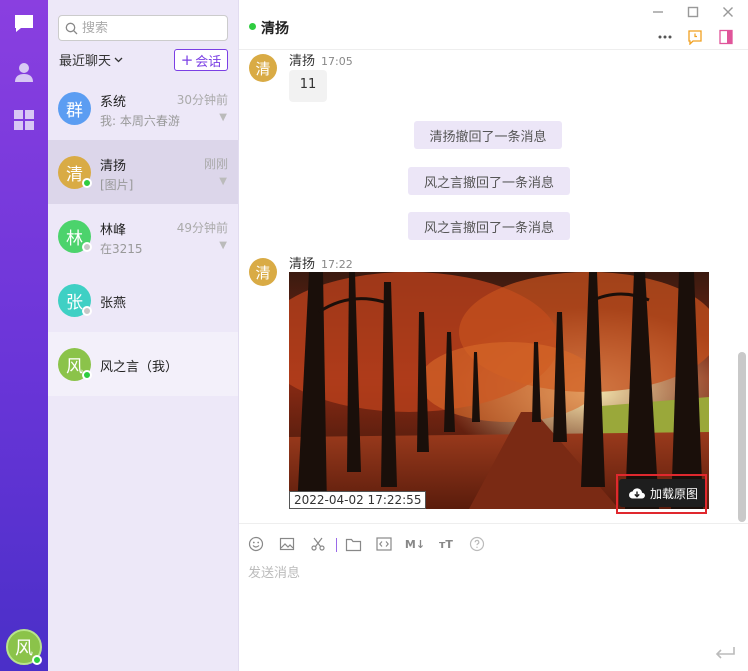  I want to click on message-header: 清扬 17:22, so click(321, 262).